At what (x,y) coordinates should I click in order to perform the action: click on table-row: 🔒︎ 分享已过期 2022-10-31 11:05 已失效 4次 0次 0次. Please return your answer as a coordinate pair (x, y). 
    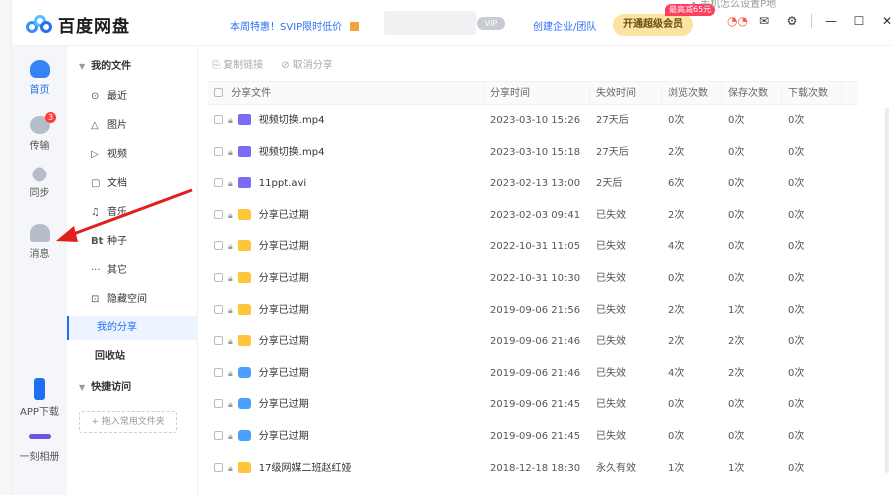
    Looking at the image, I should click on (533, 247).